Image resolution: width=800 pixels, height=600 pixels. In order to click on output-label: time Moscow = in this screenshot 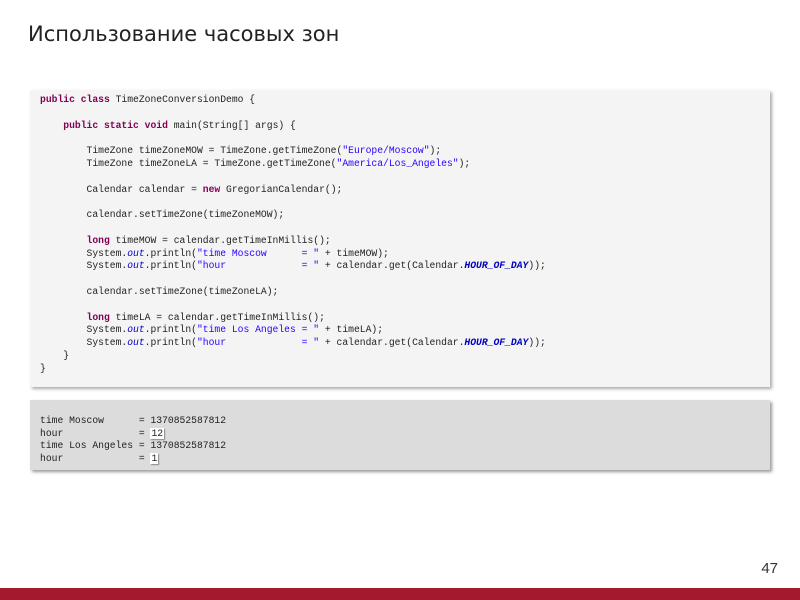, I will do `click(95, 420)`.